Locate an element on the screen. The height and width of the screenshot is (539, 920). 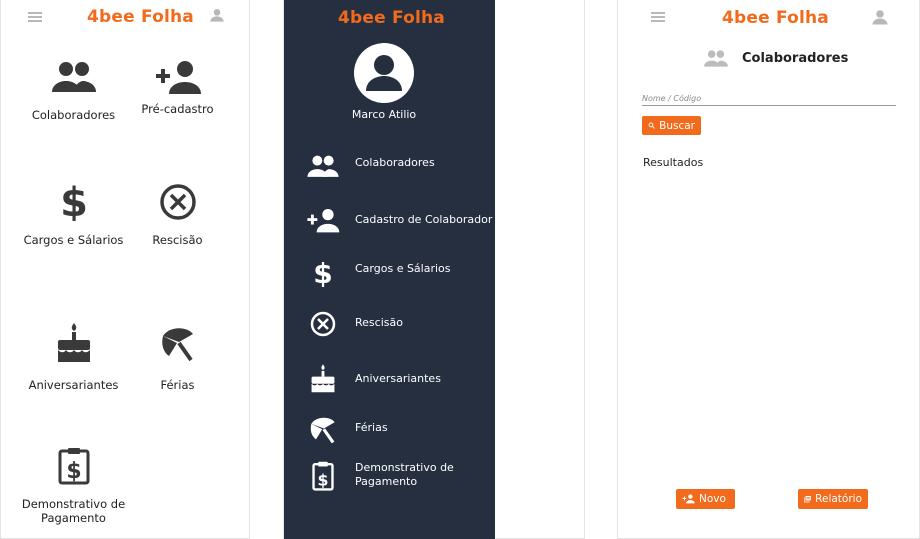
drawer-item-label: Cargos e Sálarios is located at coordinates (403, 268).